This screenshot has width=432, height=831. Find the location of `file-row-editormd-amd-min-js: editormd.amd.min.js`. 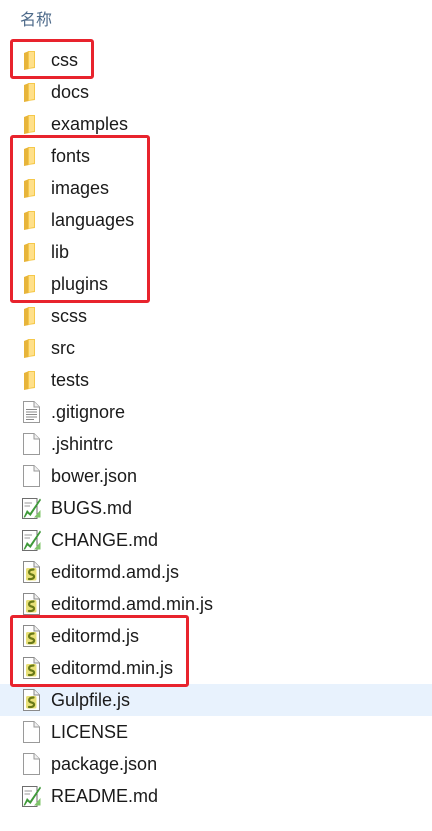

file-row-editormd-amd-min-js: editormd.amd.min.js is located at coordinates (216, 604).